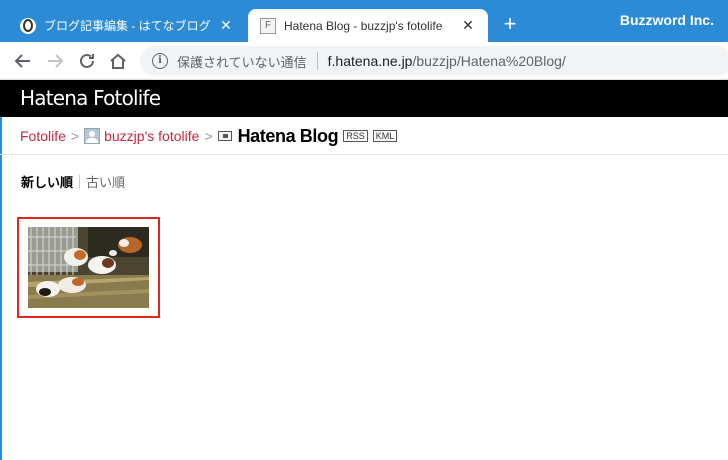 Image resolution: width=728 pixels, height=460 pixels. I want to click on sort-divider, so click(80, 181).